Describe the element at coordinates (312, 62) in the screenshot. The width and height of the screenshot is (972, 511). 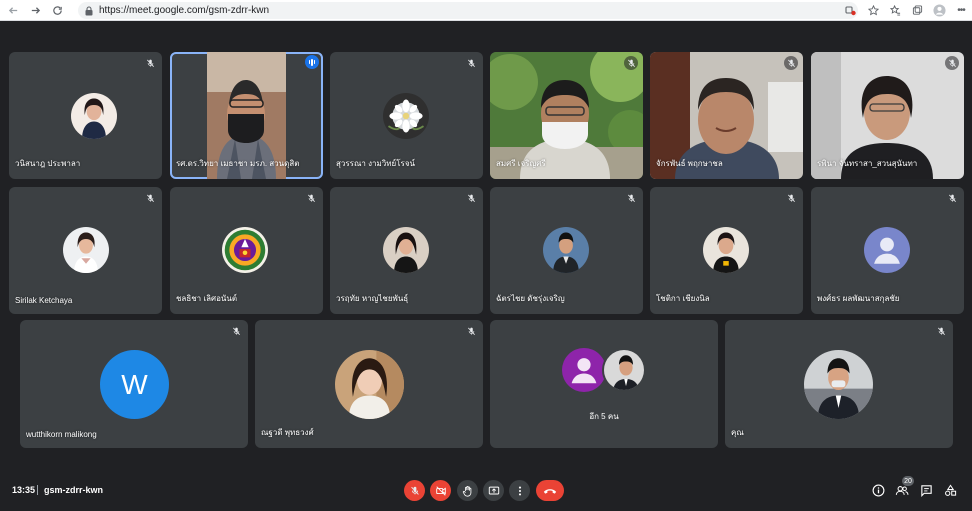
I see `speaking-indicator-icon` at that location.